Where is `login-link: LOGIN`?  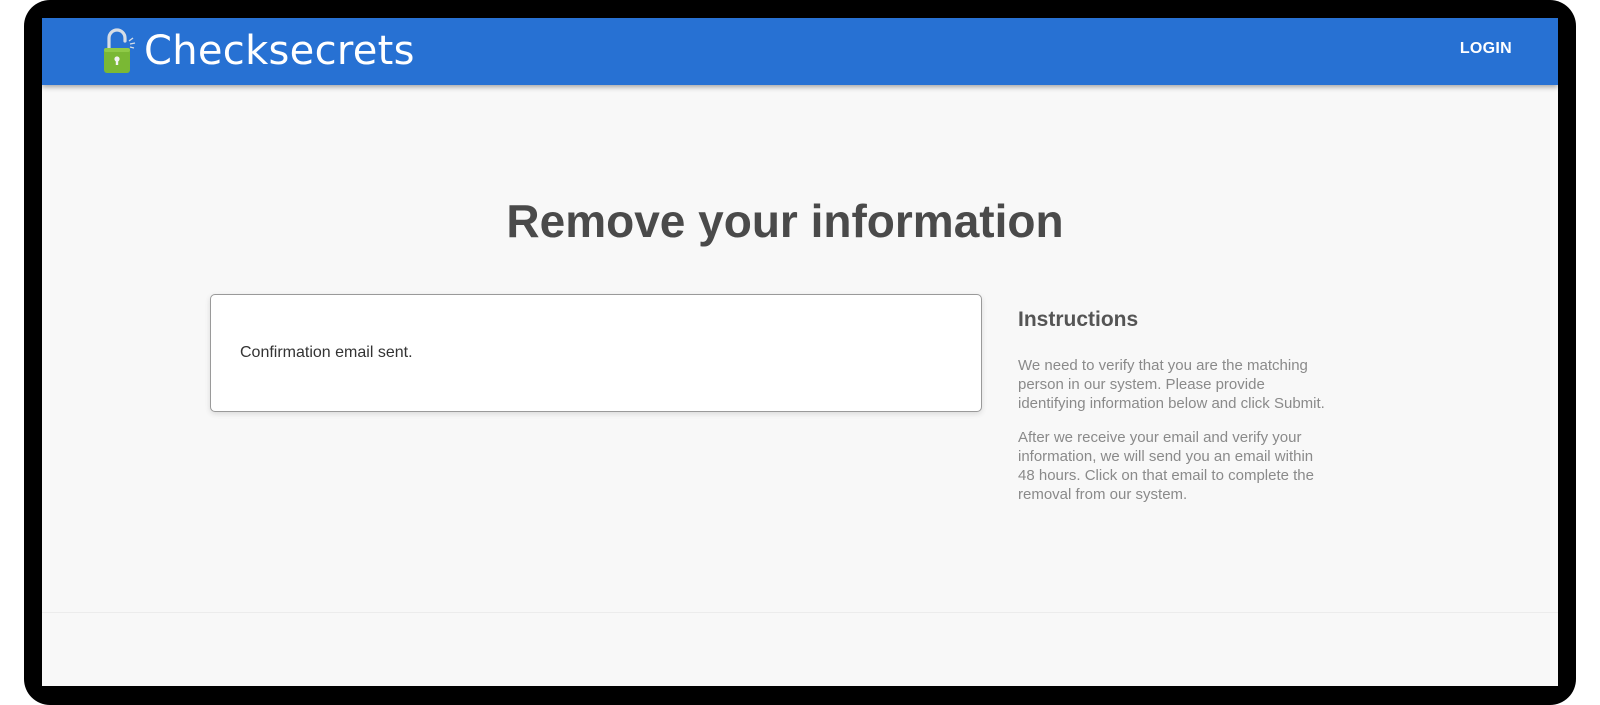
login-link: LOGIN is located at coordinates (1486, 49).